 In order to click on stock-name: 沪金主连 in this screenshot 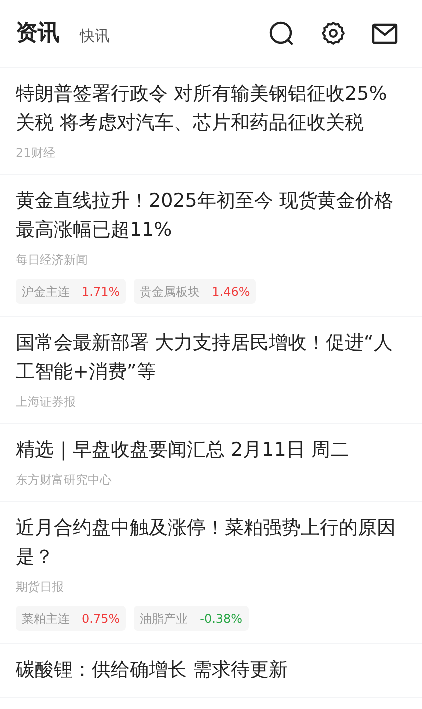, I will do `click(46, 292)`.